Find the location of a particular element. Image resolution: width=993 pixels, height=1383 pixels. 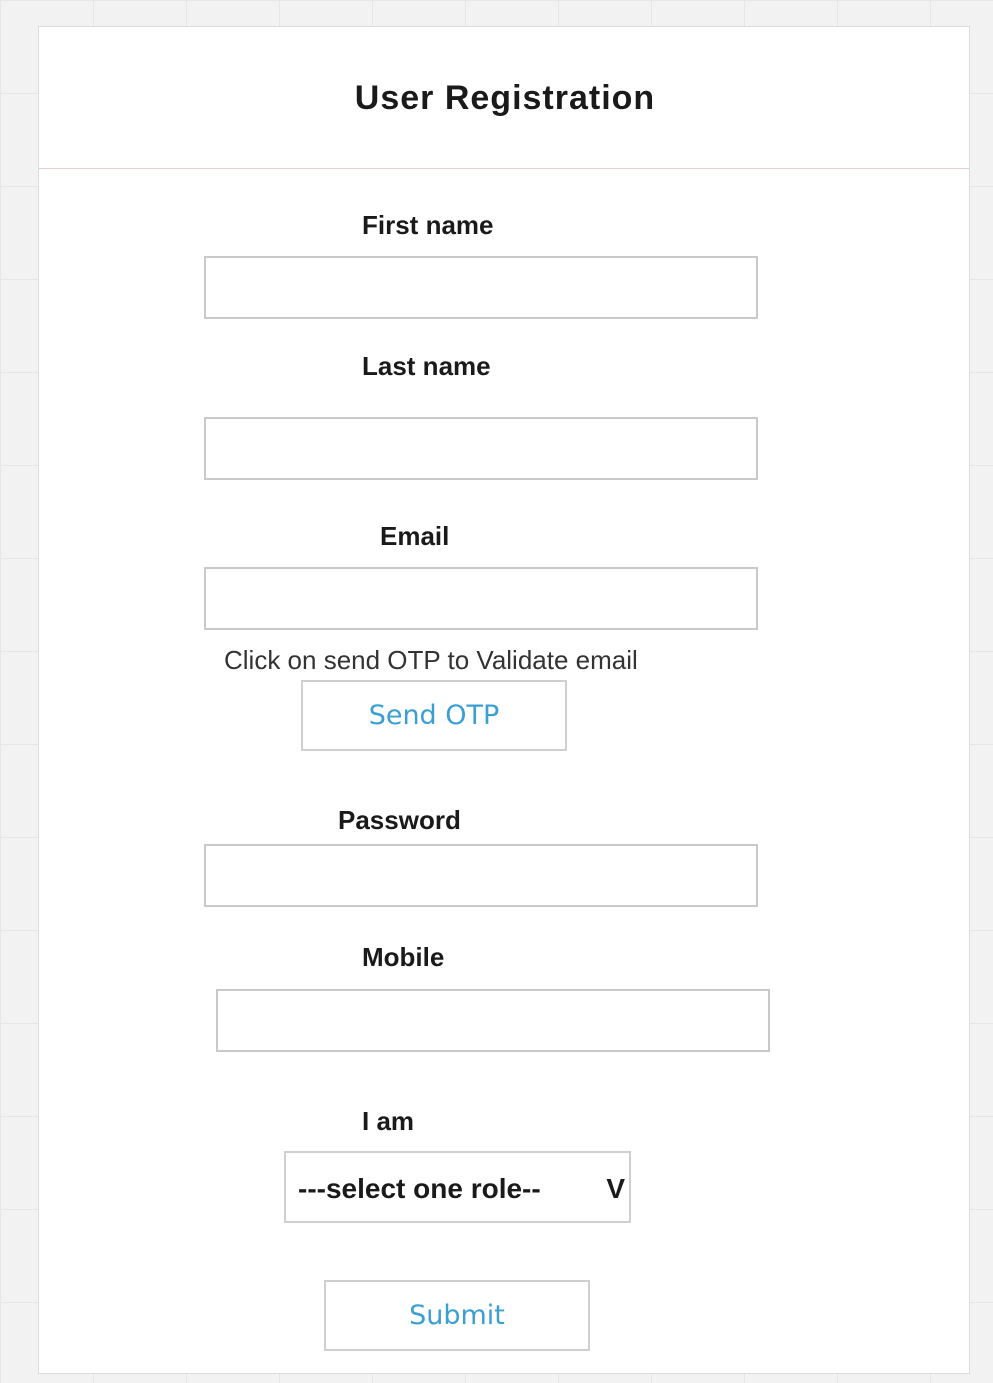

mobile-input is located at coordinates (493, 1020).